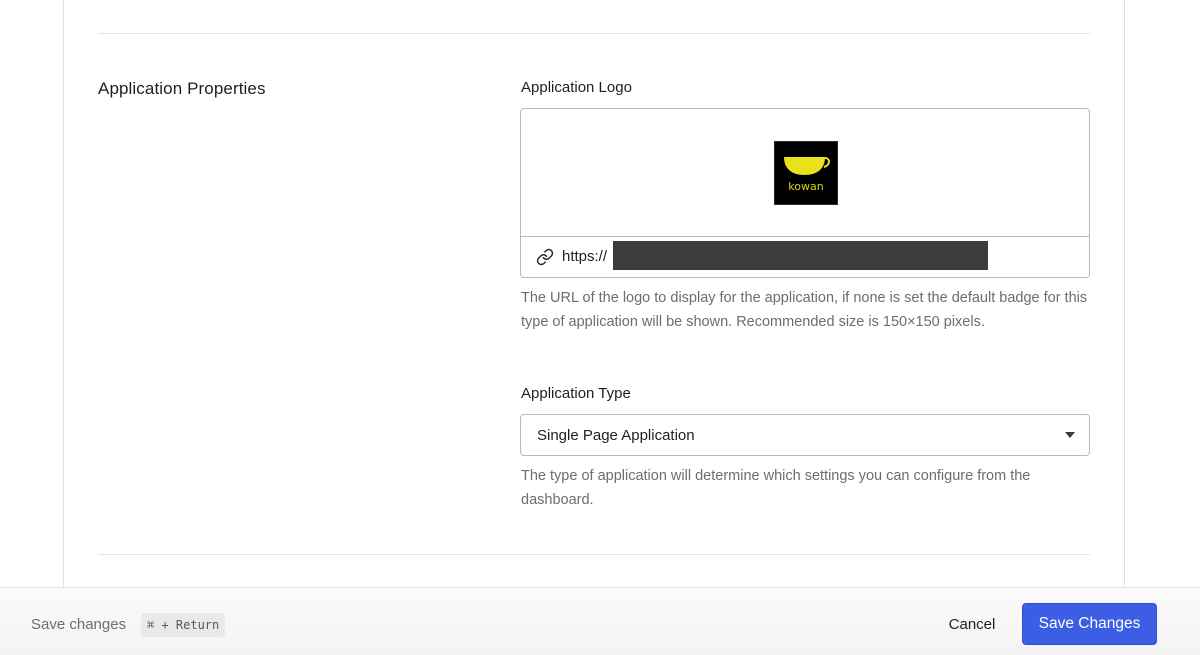  Describe the element at coordinates (616, 435) in the screenshot. I see `application-type-value: Single Page Application` at that location.